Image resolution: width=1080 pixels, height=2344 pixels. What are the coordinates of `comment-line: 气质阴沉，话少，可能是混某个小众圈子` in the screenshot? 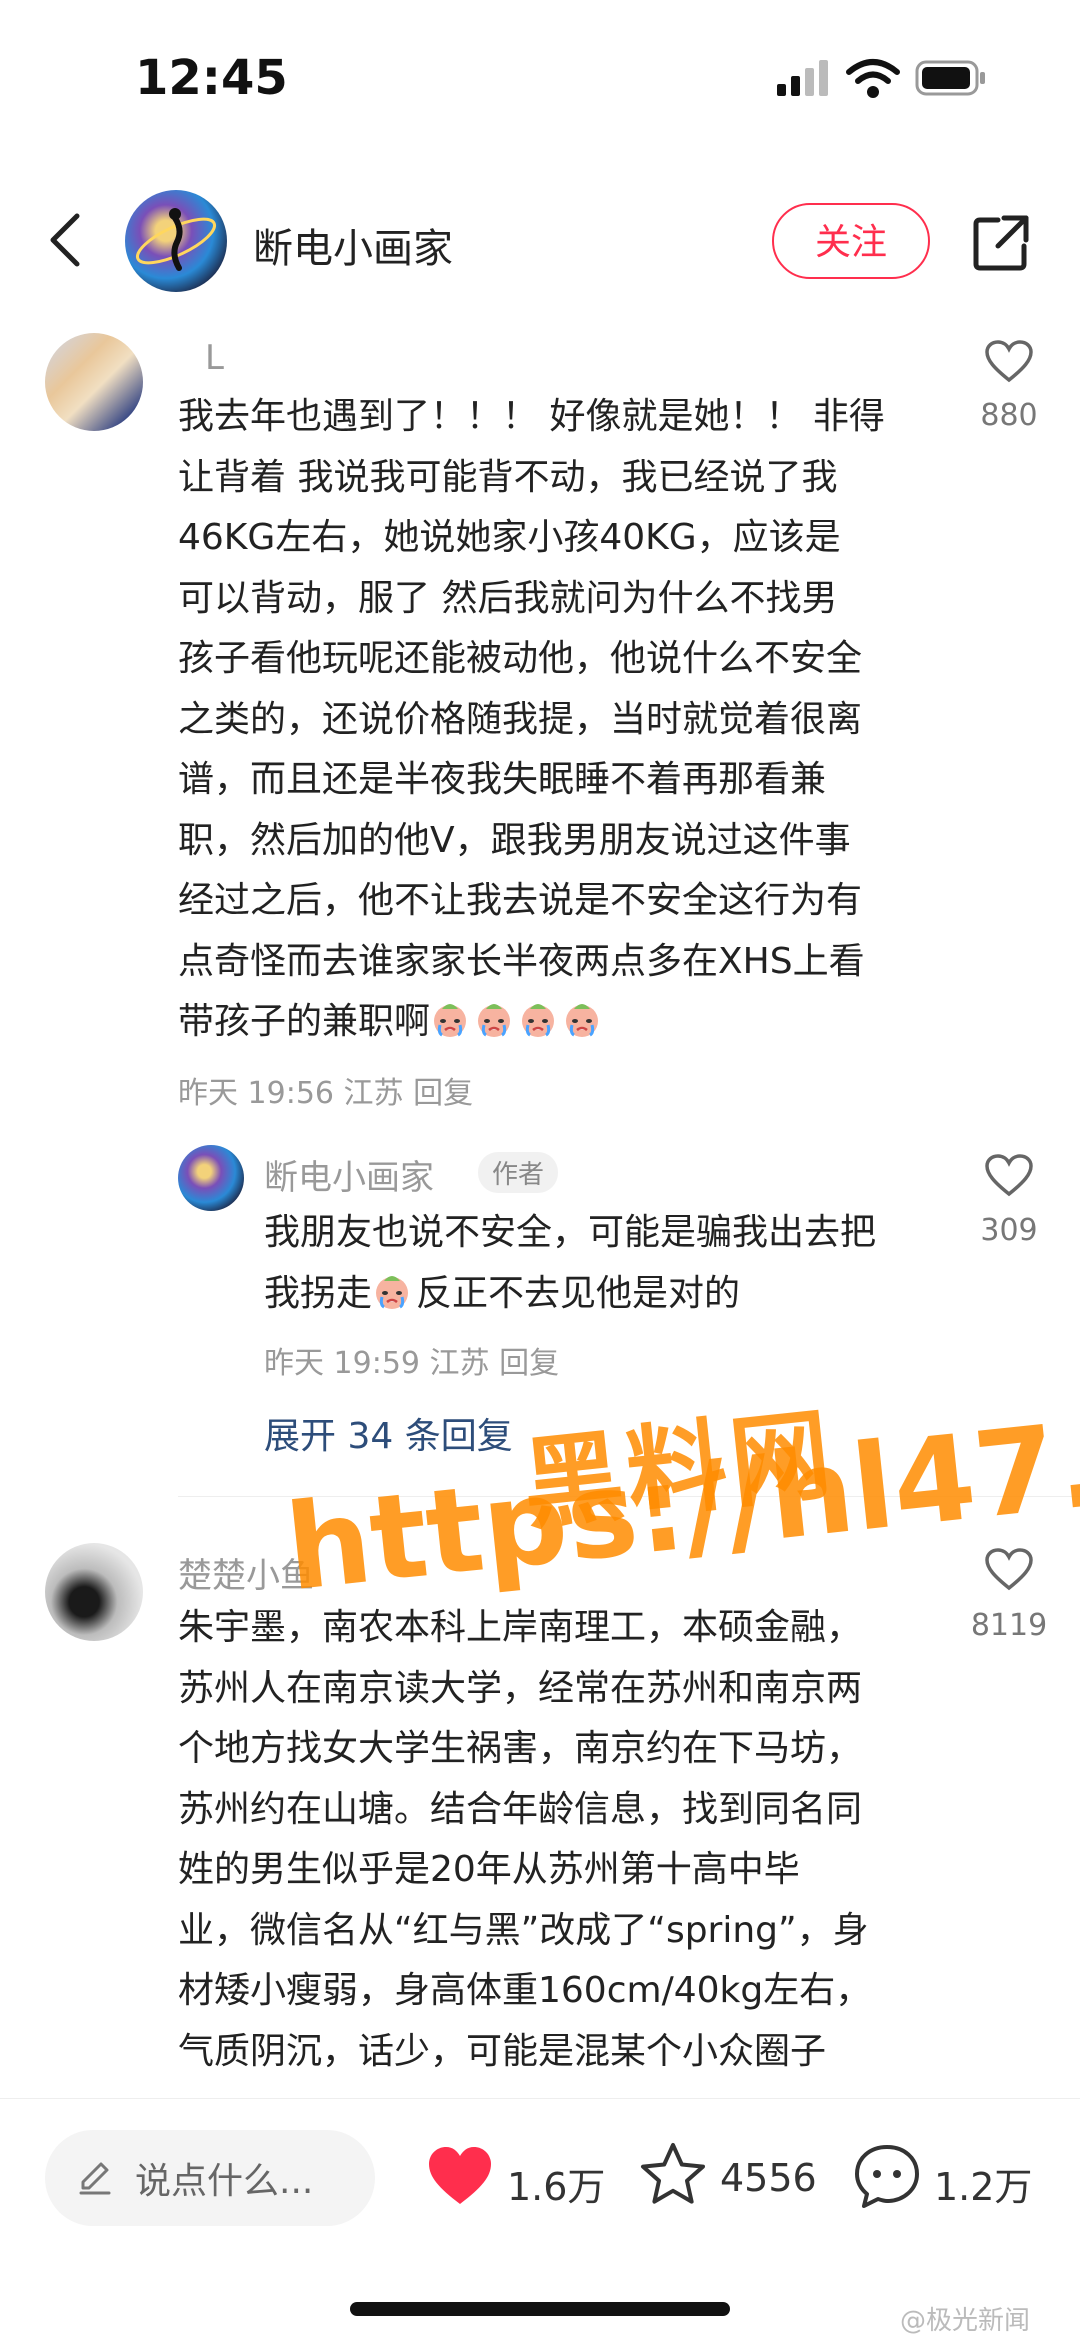 It's located at (502, 2051).